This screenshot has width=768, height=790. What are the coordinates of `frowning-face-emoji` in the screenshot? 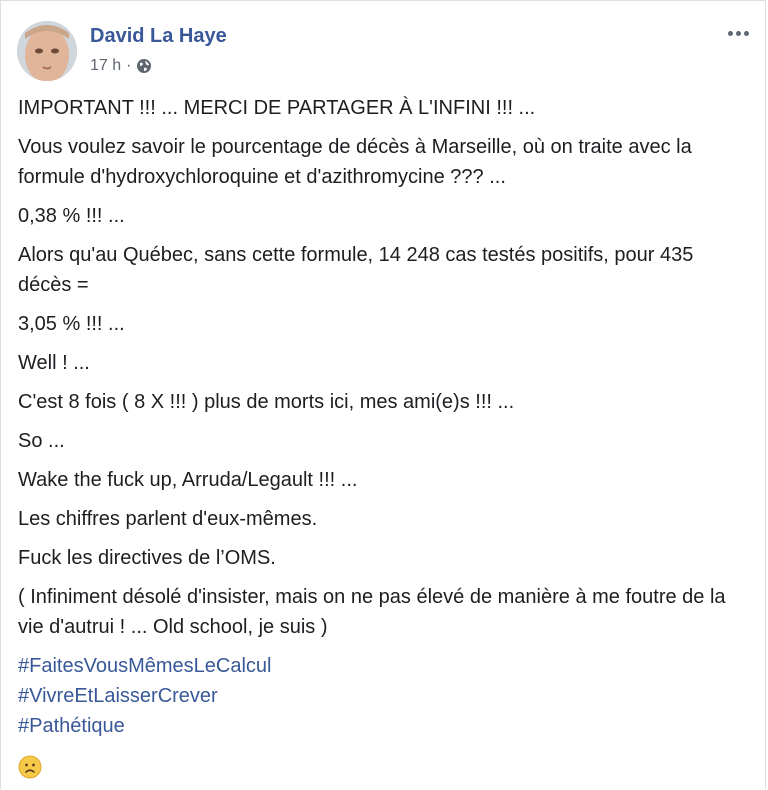 It's located at (30, 767).